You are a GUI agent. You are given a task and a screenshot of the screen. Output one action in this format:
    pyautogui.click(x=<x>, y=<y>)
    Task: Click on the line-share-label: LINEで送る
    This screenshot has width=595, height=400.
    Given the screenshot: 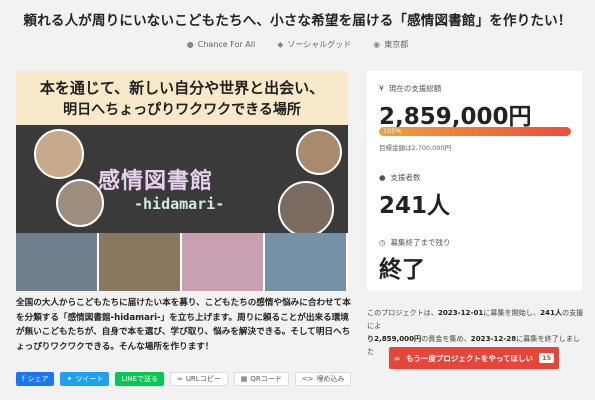 What is the action you would take?
    pyautogui.click(x=139, y=379)
    